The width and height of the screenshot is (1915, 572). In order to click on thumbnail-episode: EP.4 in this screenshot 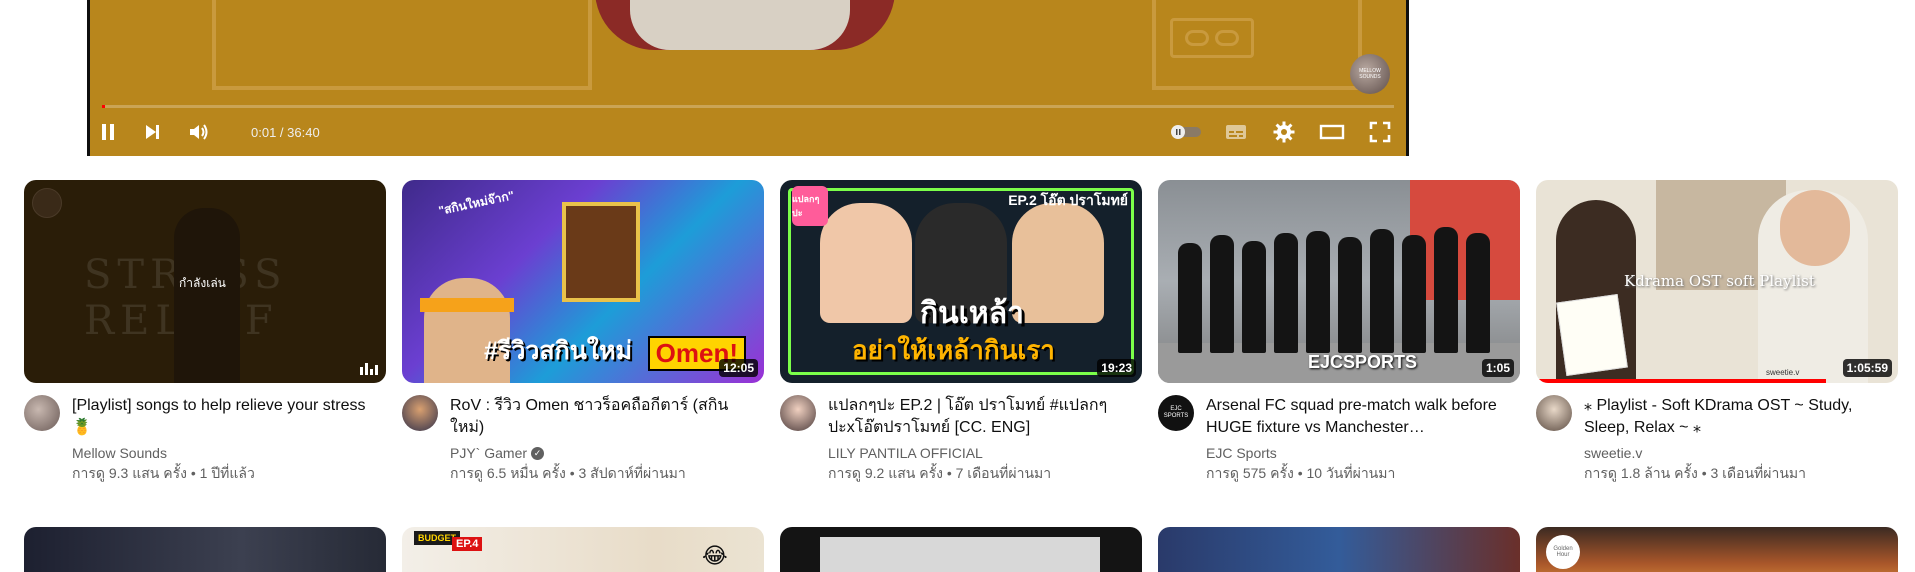, I will do `click(467, 544)`.